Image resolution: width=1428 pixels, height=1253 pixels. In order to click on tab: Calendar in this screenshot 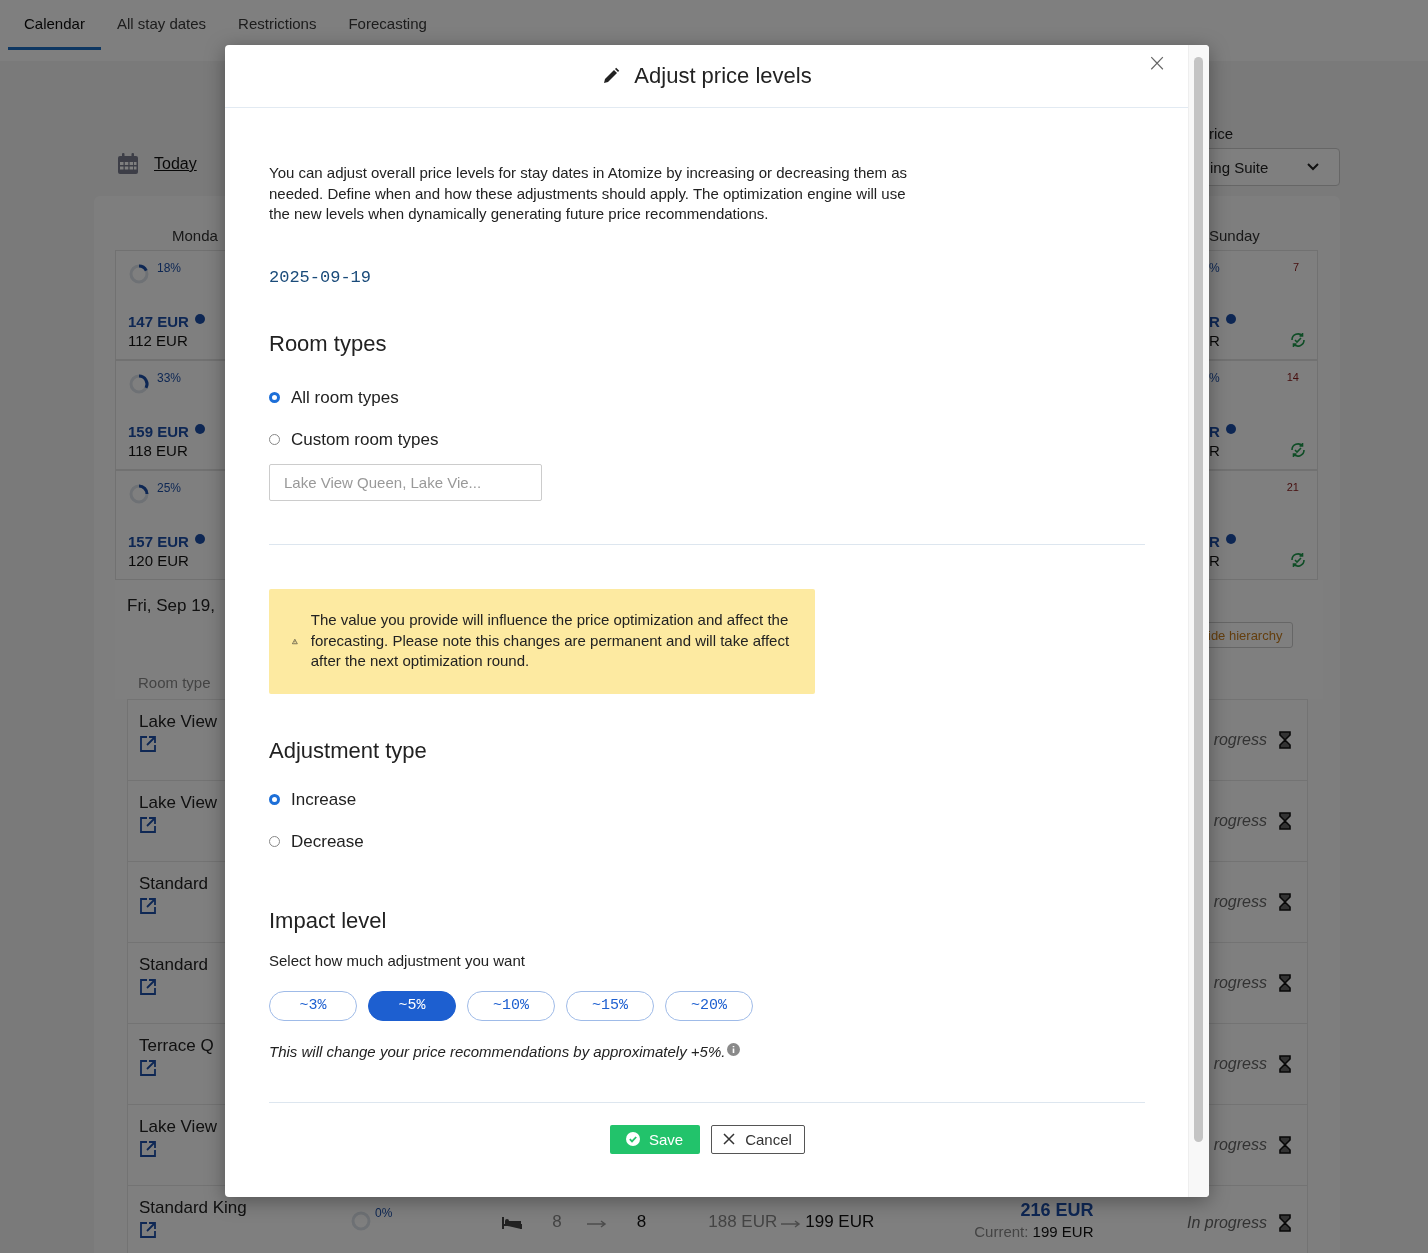, I will do `click(54, 25)`.